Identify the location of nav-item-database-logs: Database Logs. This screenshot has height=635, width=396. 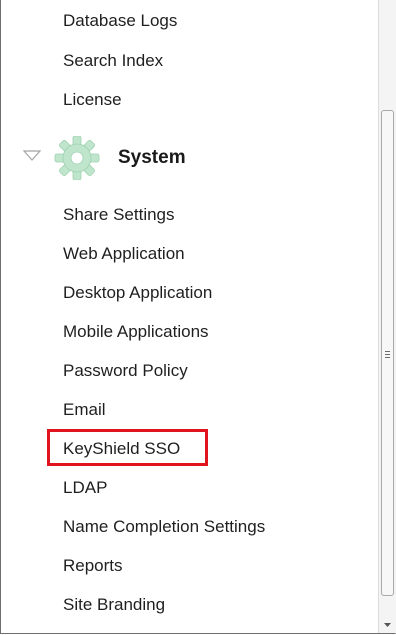
(120, 21).